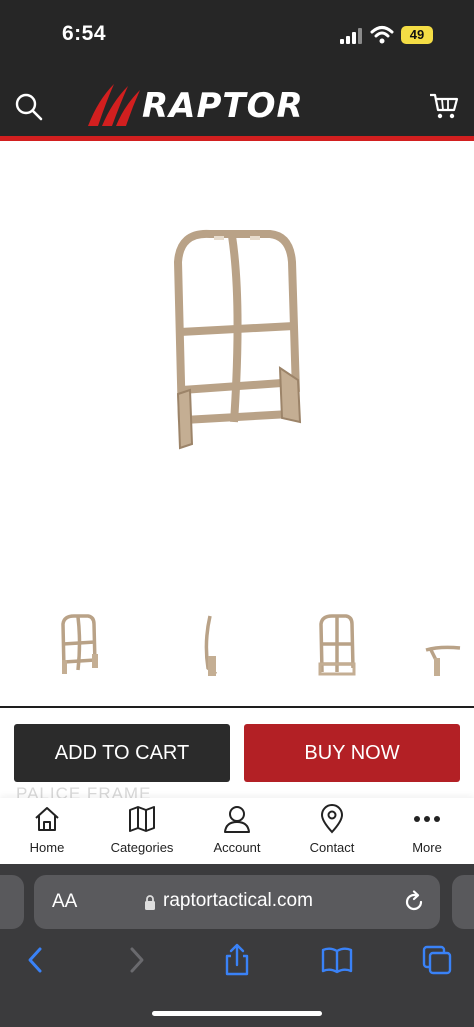  What do you see at coordinates (427, 847) in the screenshot?
I see `nav-more-label: More` at bounding box center [427, 847].